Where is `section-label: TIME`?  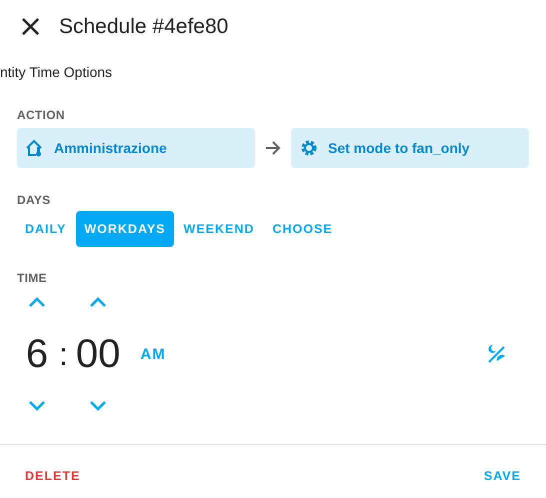 section-label: TIME is located at coordinates (32, 278).